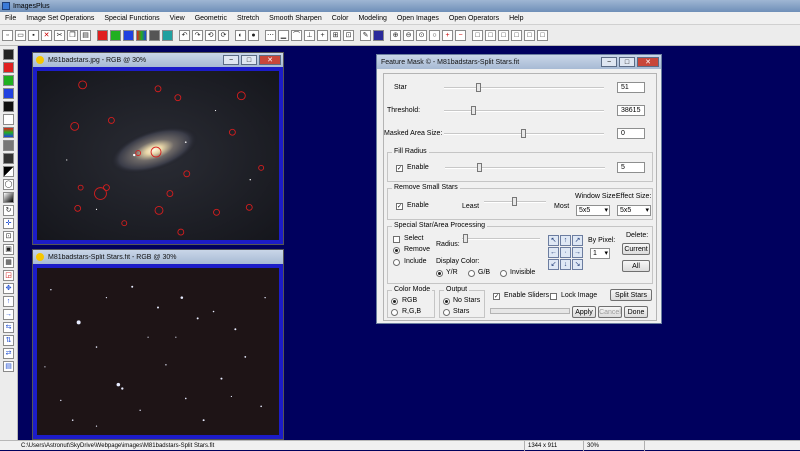 The height and width of the screenshot is (451, 800). Describe the element at coordinates (421, 35) in the screenshot. I see `zoom-fit-icon: ⊙` at that location.